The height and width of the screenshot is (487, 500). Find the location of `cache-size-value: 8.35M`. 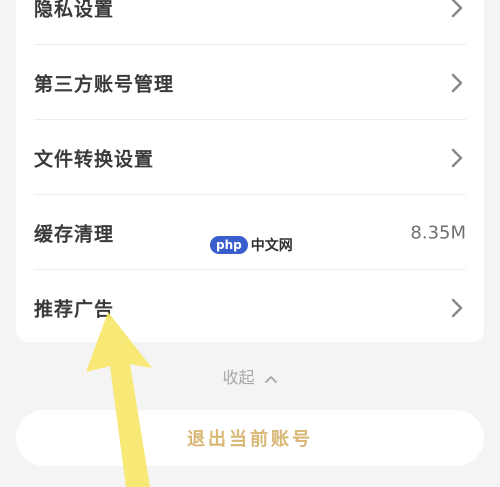

cache-size-value: 8.35M is located at coordinates (438, 232).